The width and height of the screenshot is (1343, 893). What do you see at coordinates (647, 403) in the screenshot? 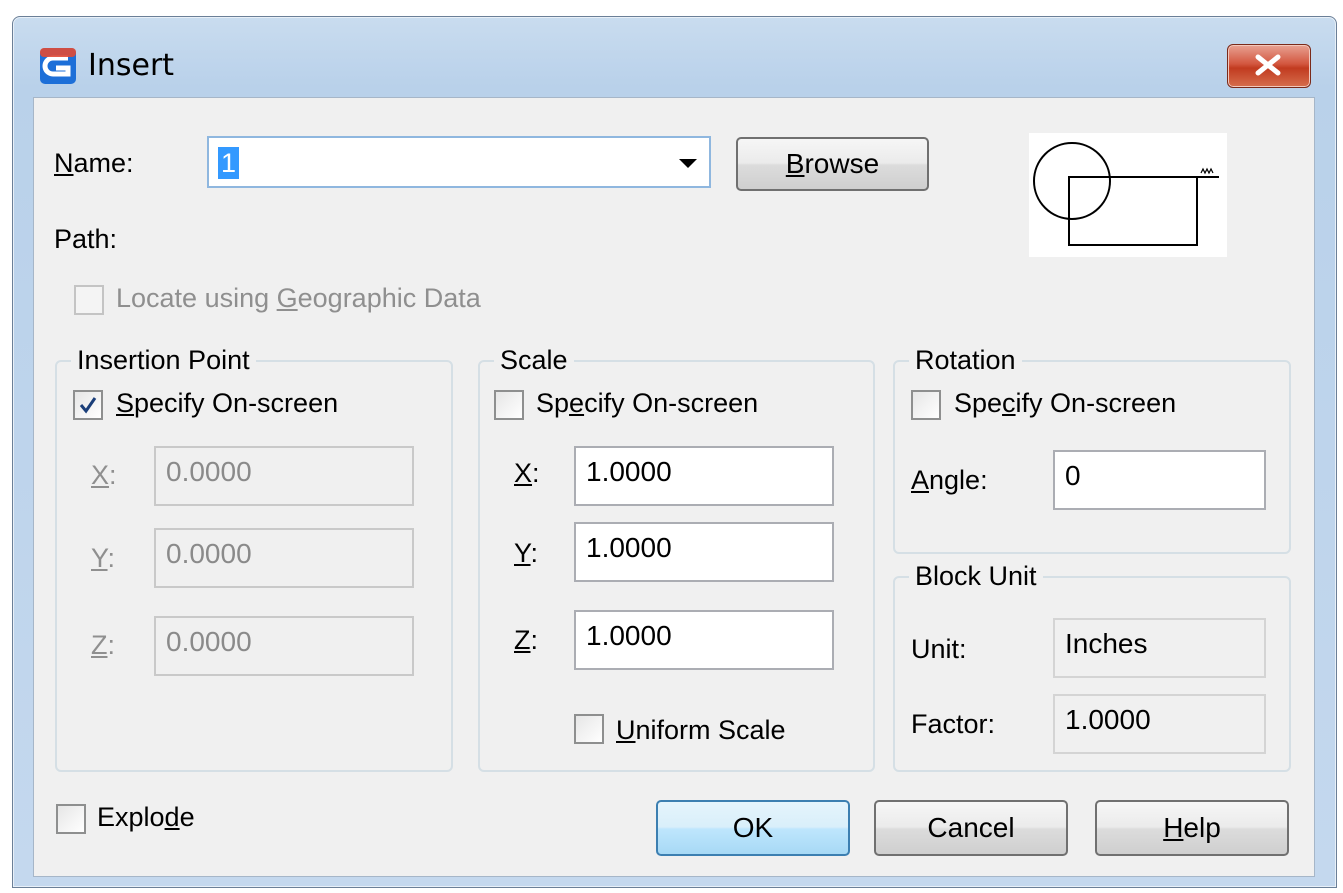
I see `scale-specify-label: Specify On-screen` at bounding box center [647, 403].